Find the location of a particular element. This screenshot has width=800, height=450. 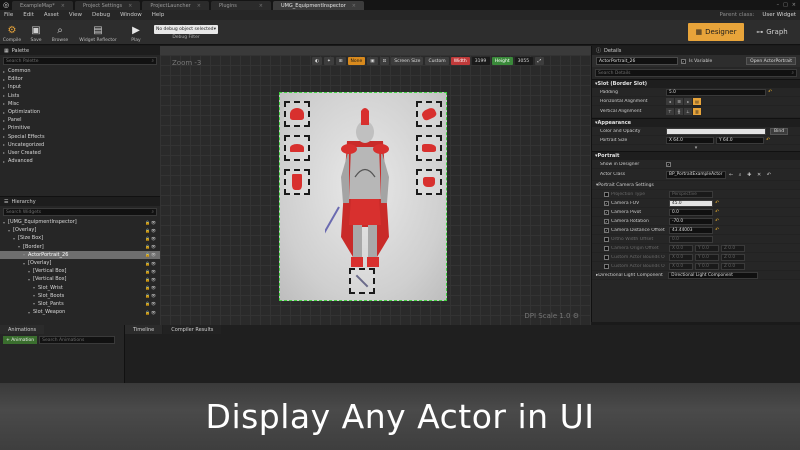

directional-light-select: Directional Light Component is located at coordinates (713, 275).